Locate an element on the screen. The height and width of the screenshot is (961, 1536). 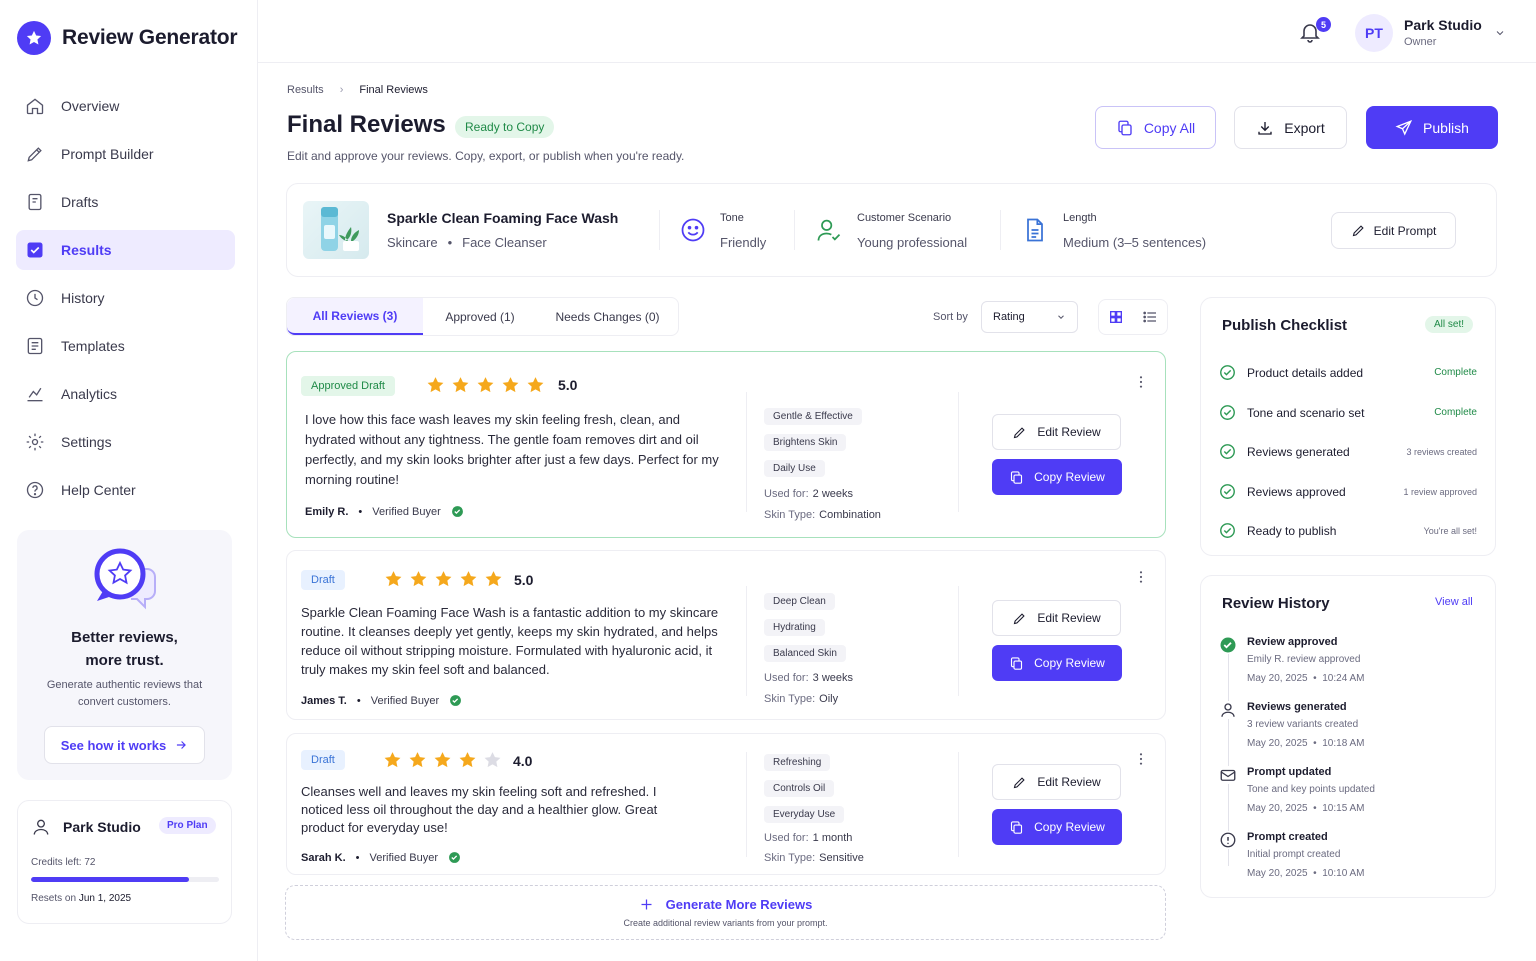
view-all-link: View all is located at coordinates (1454, 602).